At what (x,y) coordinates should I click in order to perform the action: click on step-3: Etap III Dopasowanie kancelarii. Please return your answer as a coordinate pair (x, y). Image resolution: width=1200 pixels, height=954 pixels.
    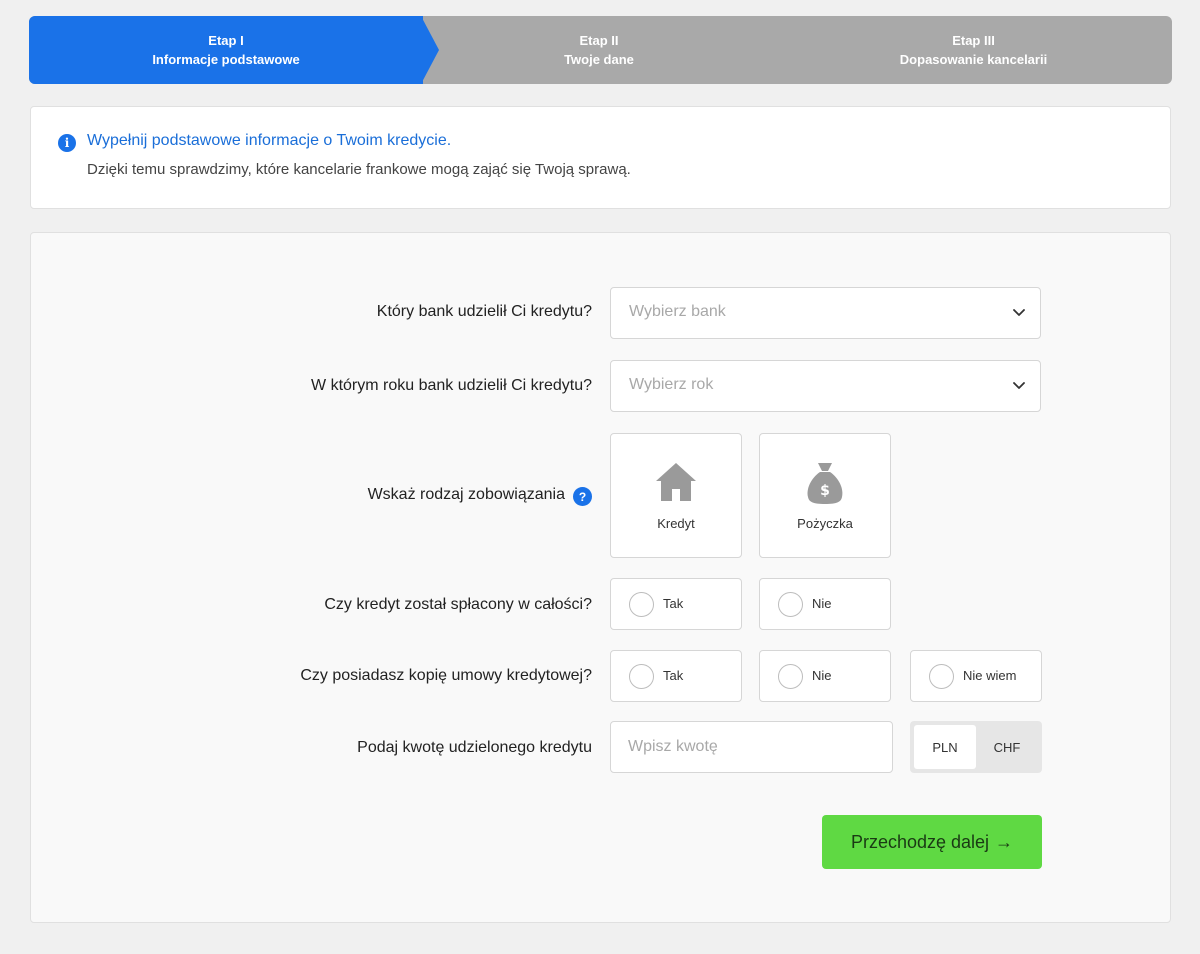
    Looking at the image, I should click on (973, 50).